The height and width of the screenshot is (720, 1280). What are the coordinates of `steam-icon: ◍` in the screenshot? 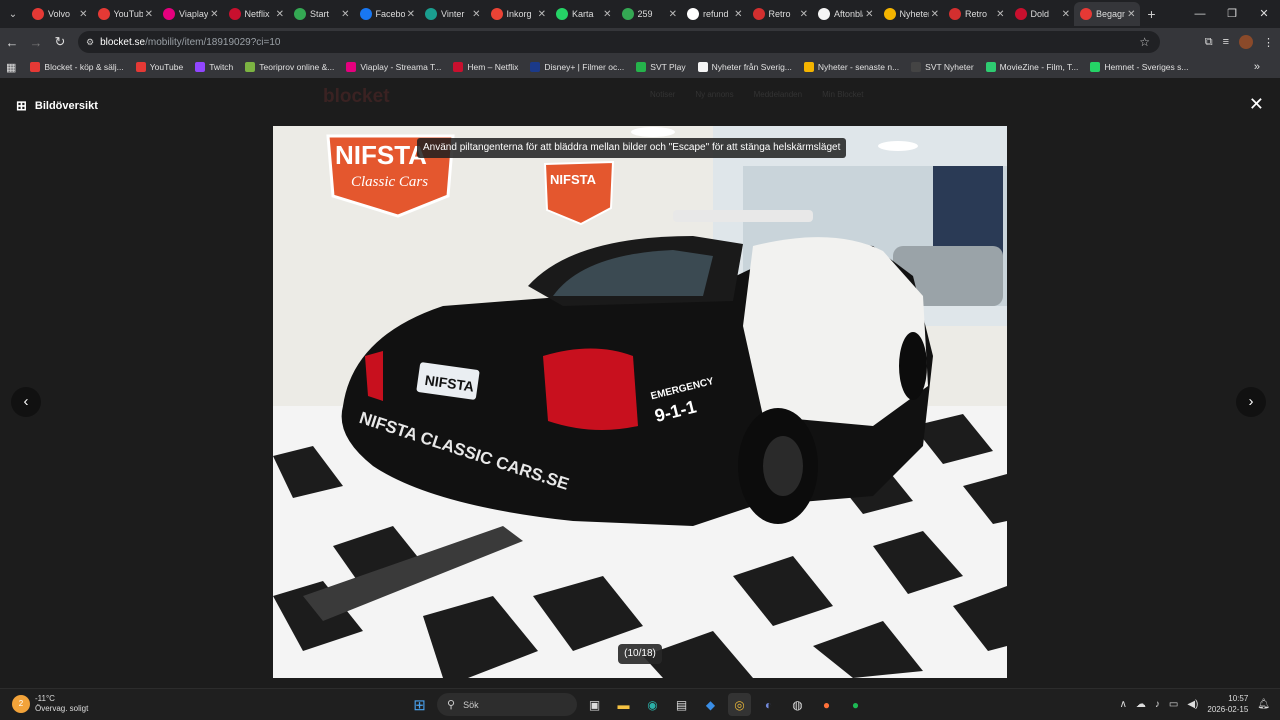 It's located at (797, 704).